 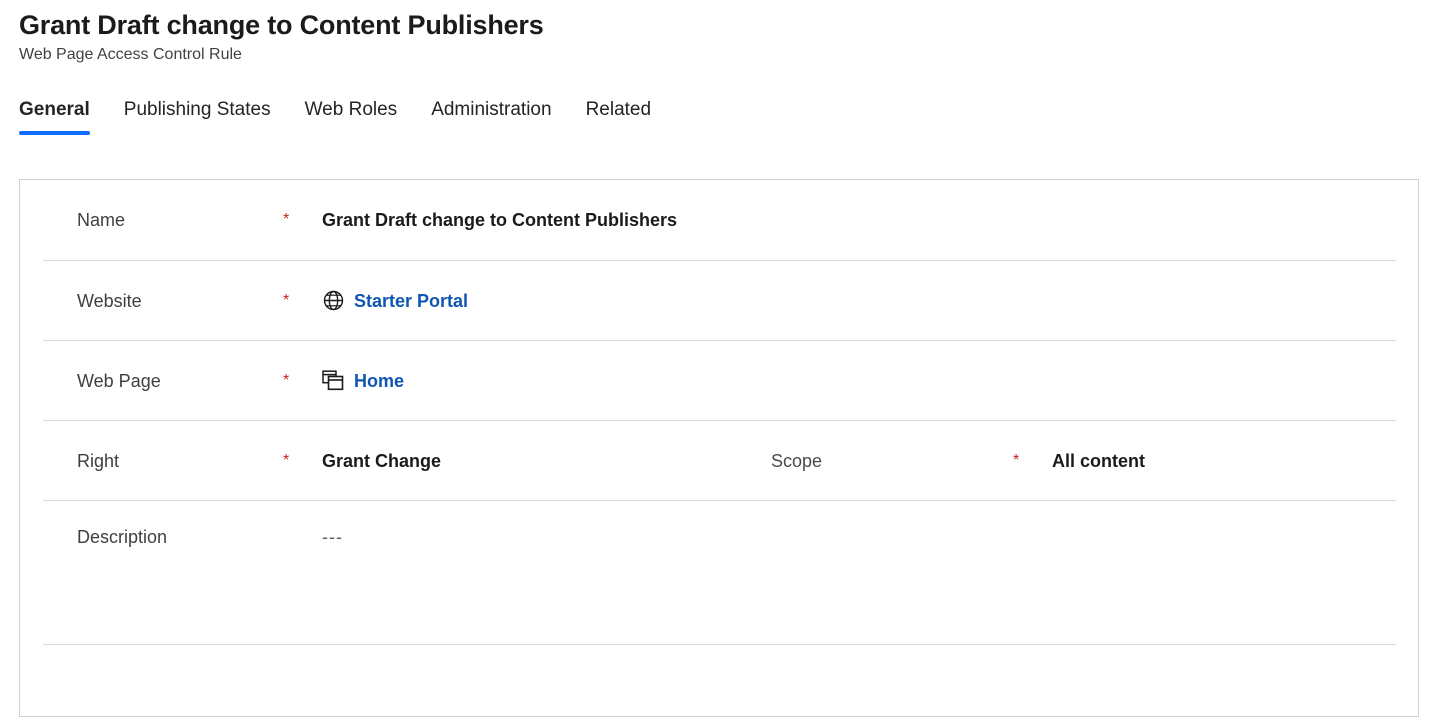 I want to click on field-value-scope: All content, so click(x=1098, y=461).